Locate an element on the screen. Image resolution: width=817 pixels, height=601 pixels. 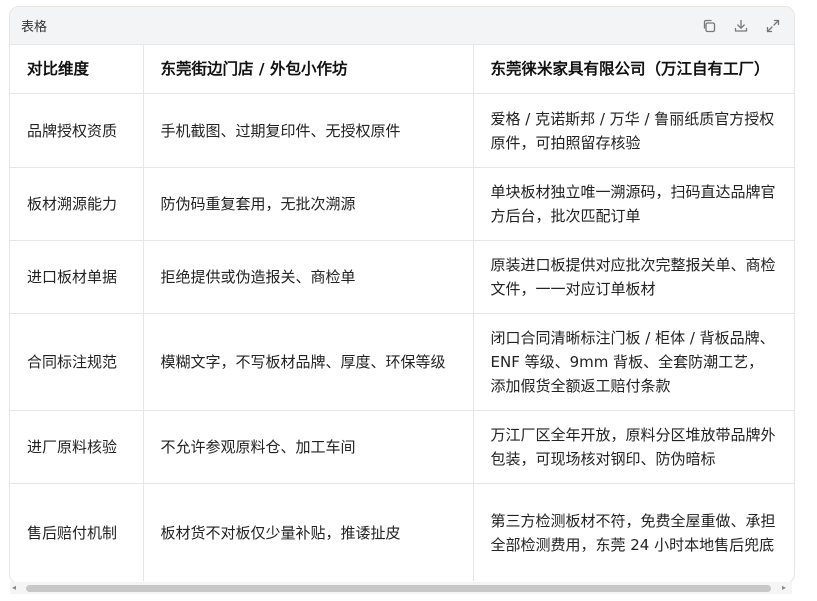
header-street-store: 东莞街边门店 / 外包小作坊 is located at coordinates (307, 69).